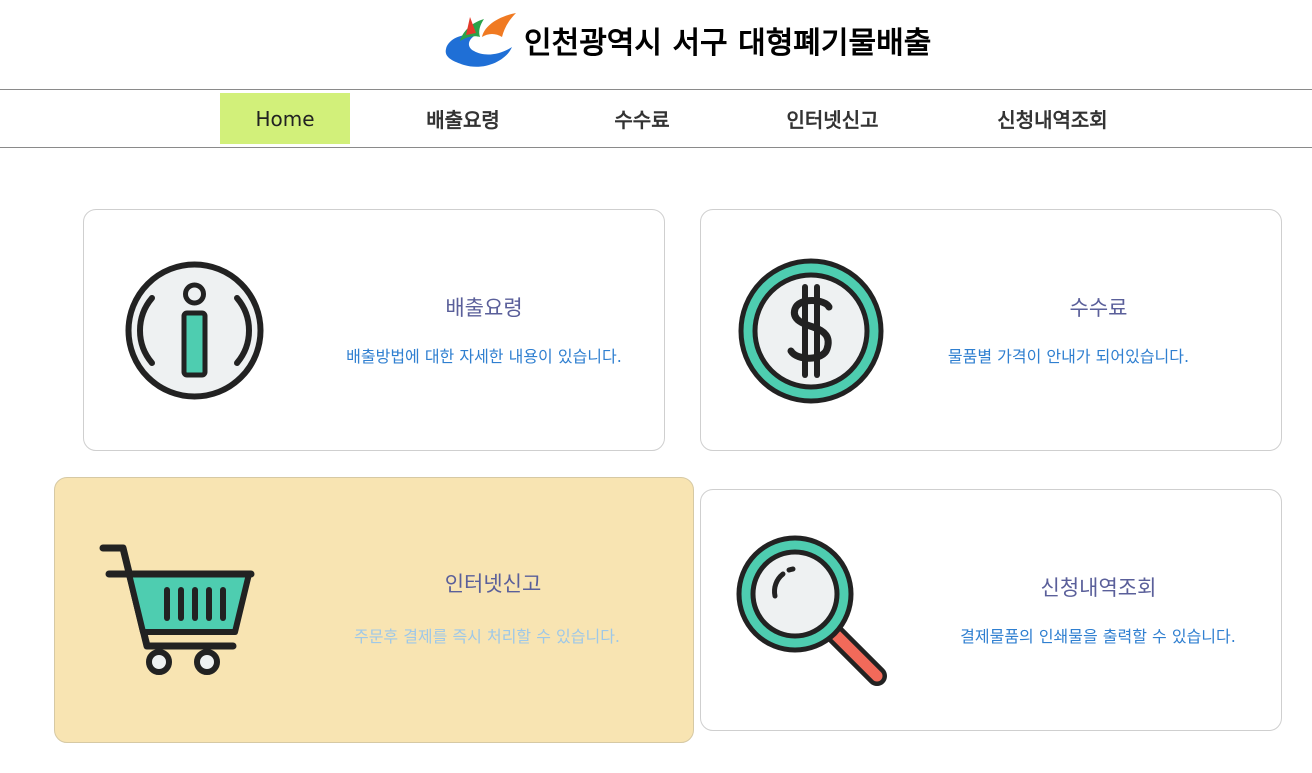  I want to click on card-title: 배출요령, so click(484, 308).